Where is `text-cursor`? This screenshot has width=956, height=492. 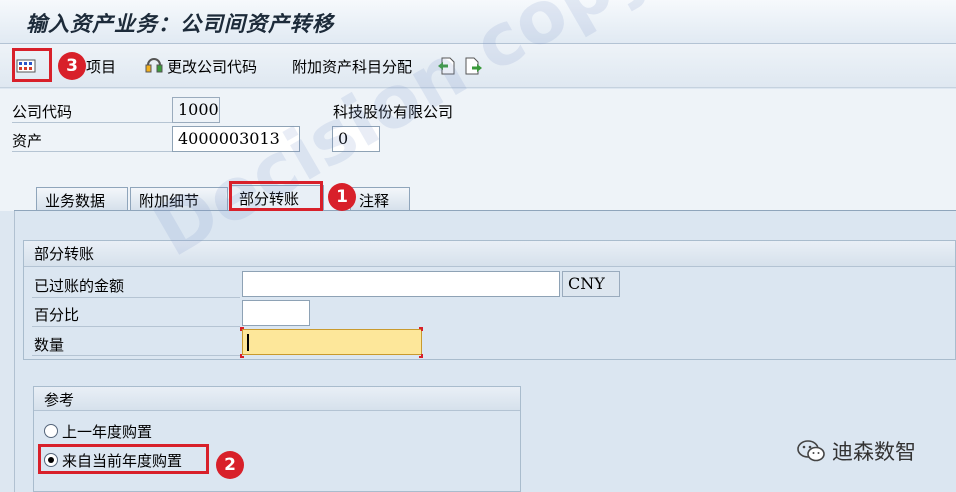 text-cursor is located at coordinates (248, 342).